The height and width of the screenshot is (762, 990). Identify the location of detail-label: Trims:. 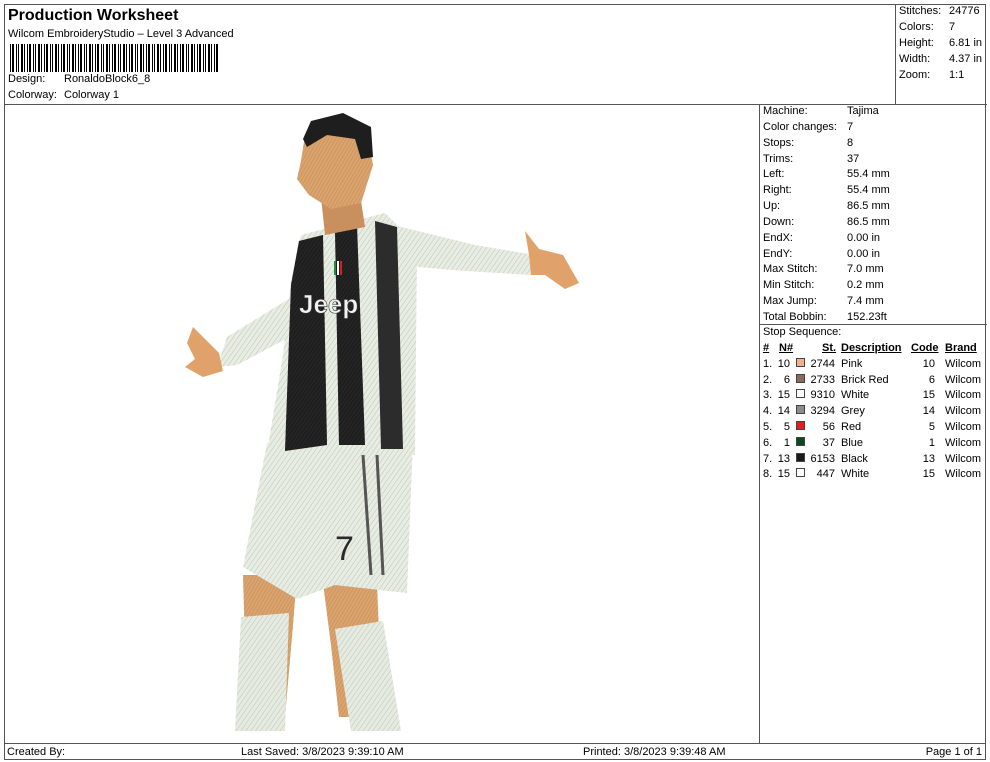
(778, 159).